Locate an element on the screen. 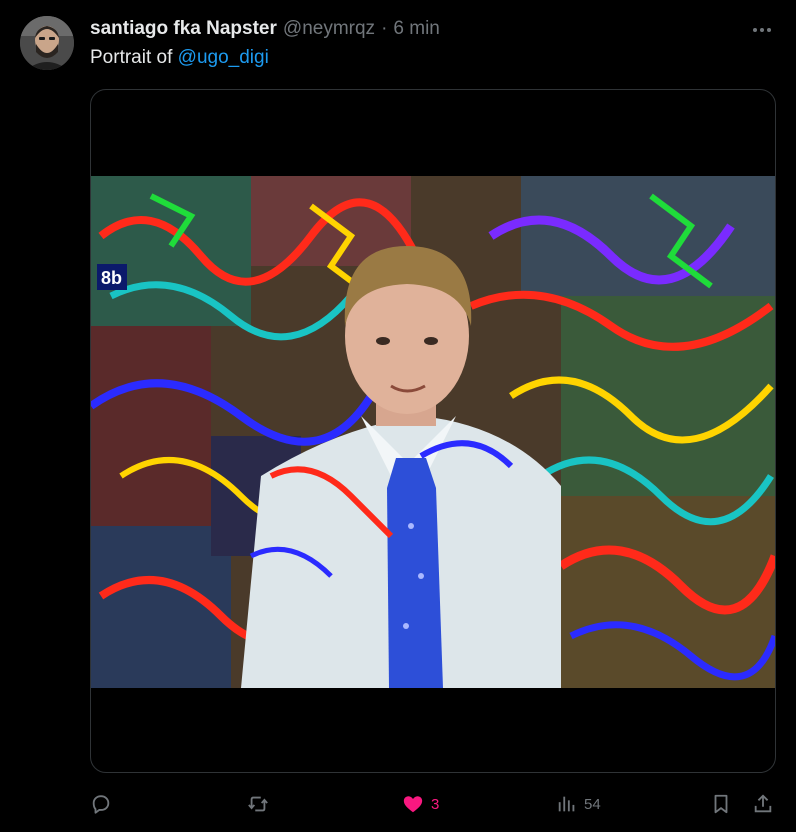 The width and height of the screenshot is (796, 832). like-count: 3 is located at coordinates (435, 804).